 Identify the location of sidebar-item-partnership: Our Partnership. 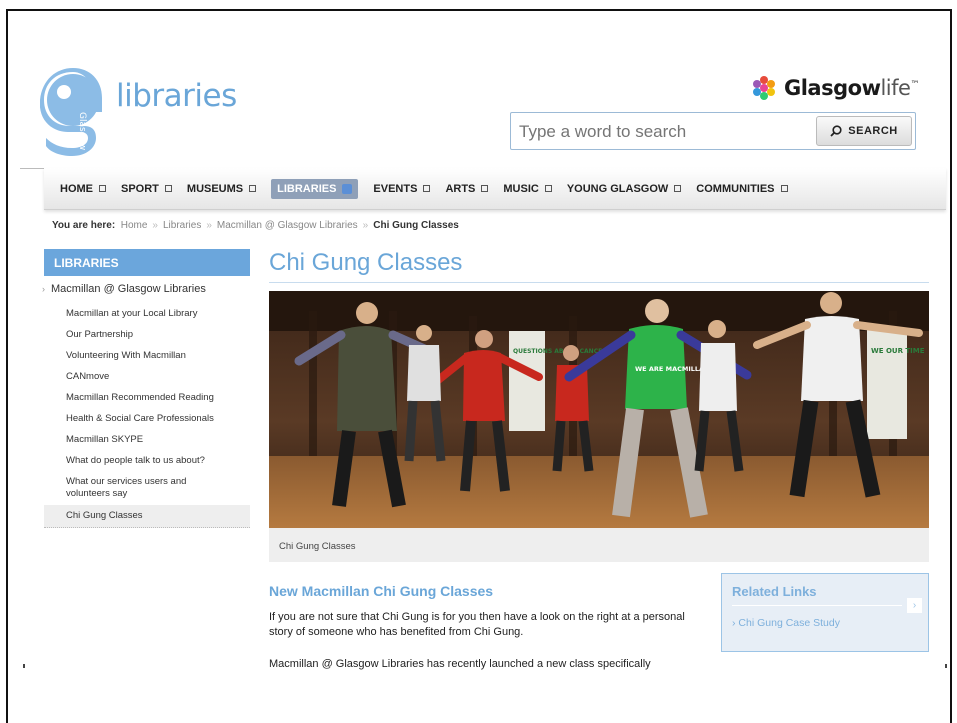
(147, 335).